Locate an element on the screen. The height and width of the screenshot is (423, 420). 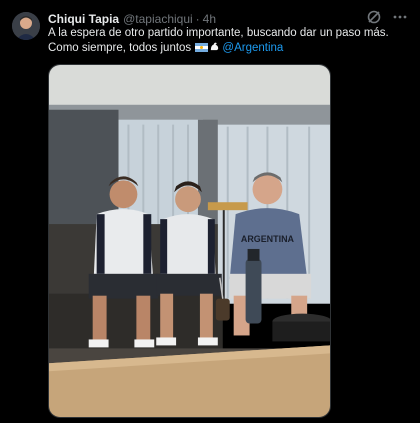
user-handle: @tapiachiqui is located at coordinates (158, 19).